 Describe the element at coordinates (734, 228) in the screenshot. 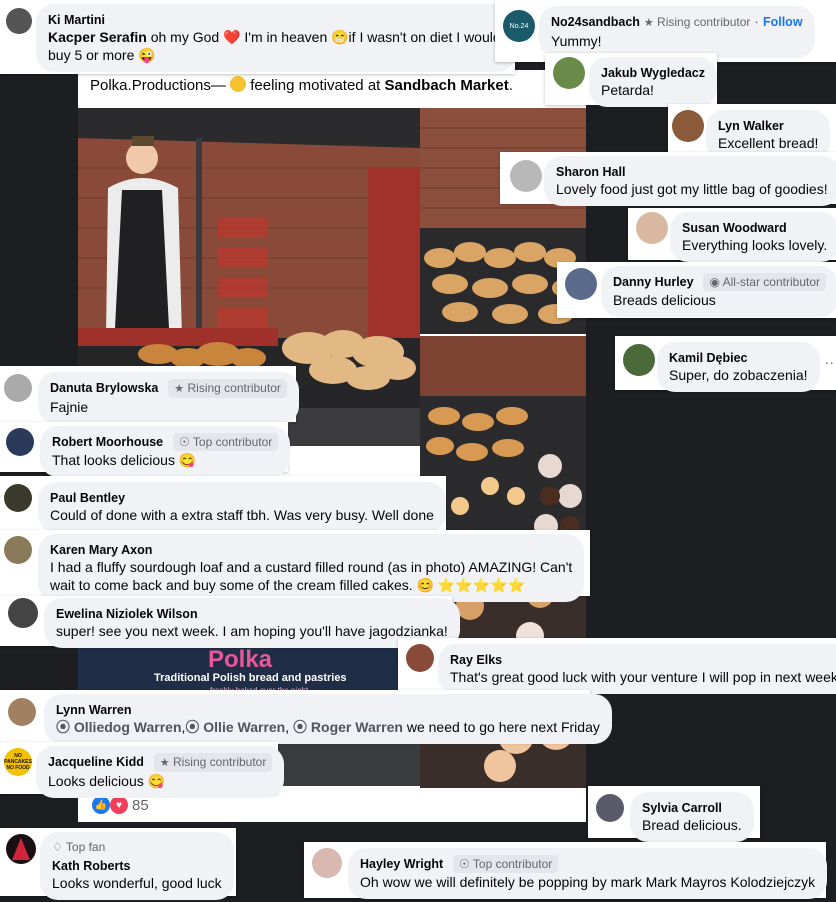

I see `commenter-name: Susan Woodward` at that location.